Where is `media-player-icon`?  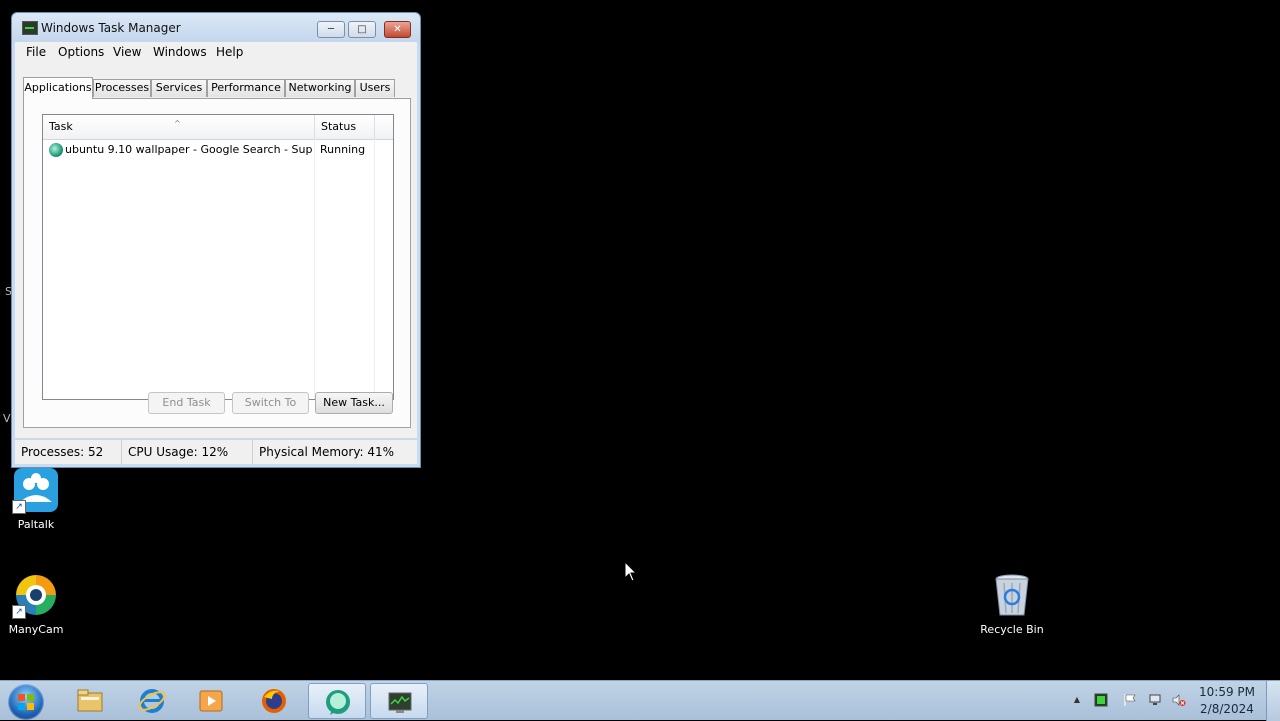
media-player-icon is located at coordinates (211, 701).